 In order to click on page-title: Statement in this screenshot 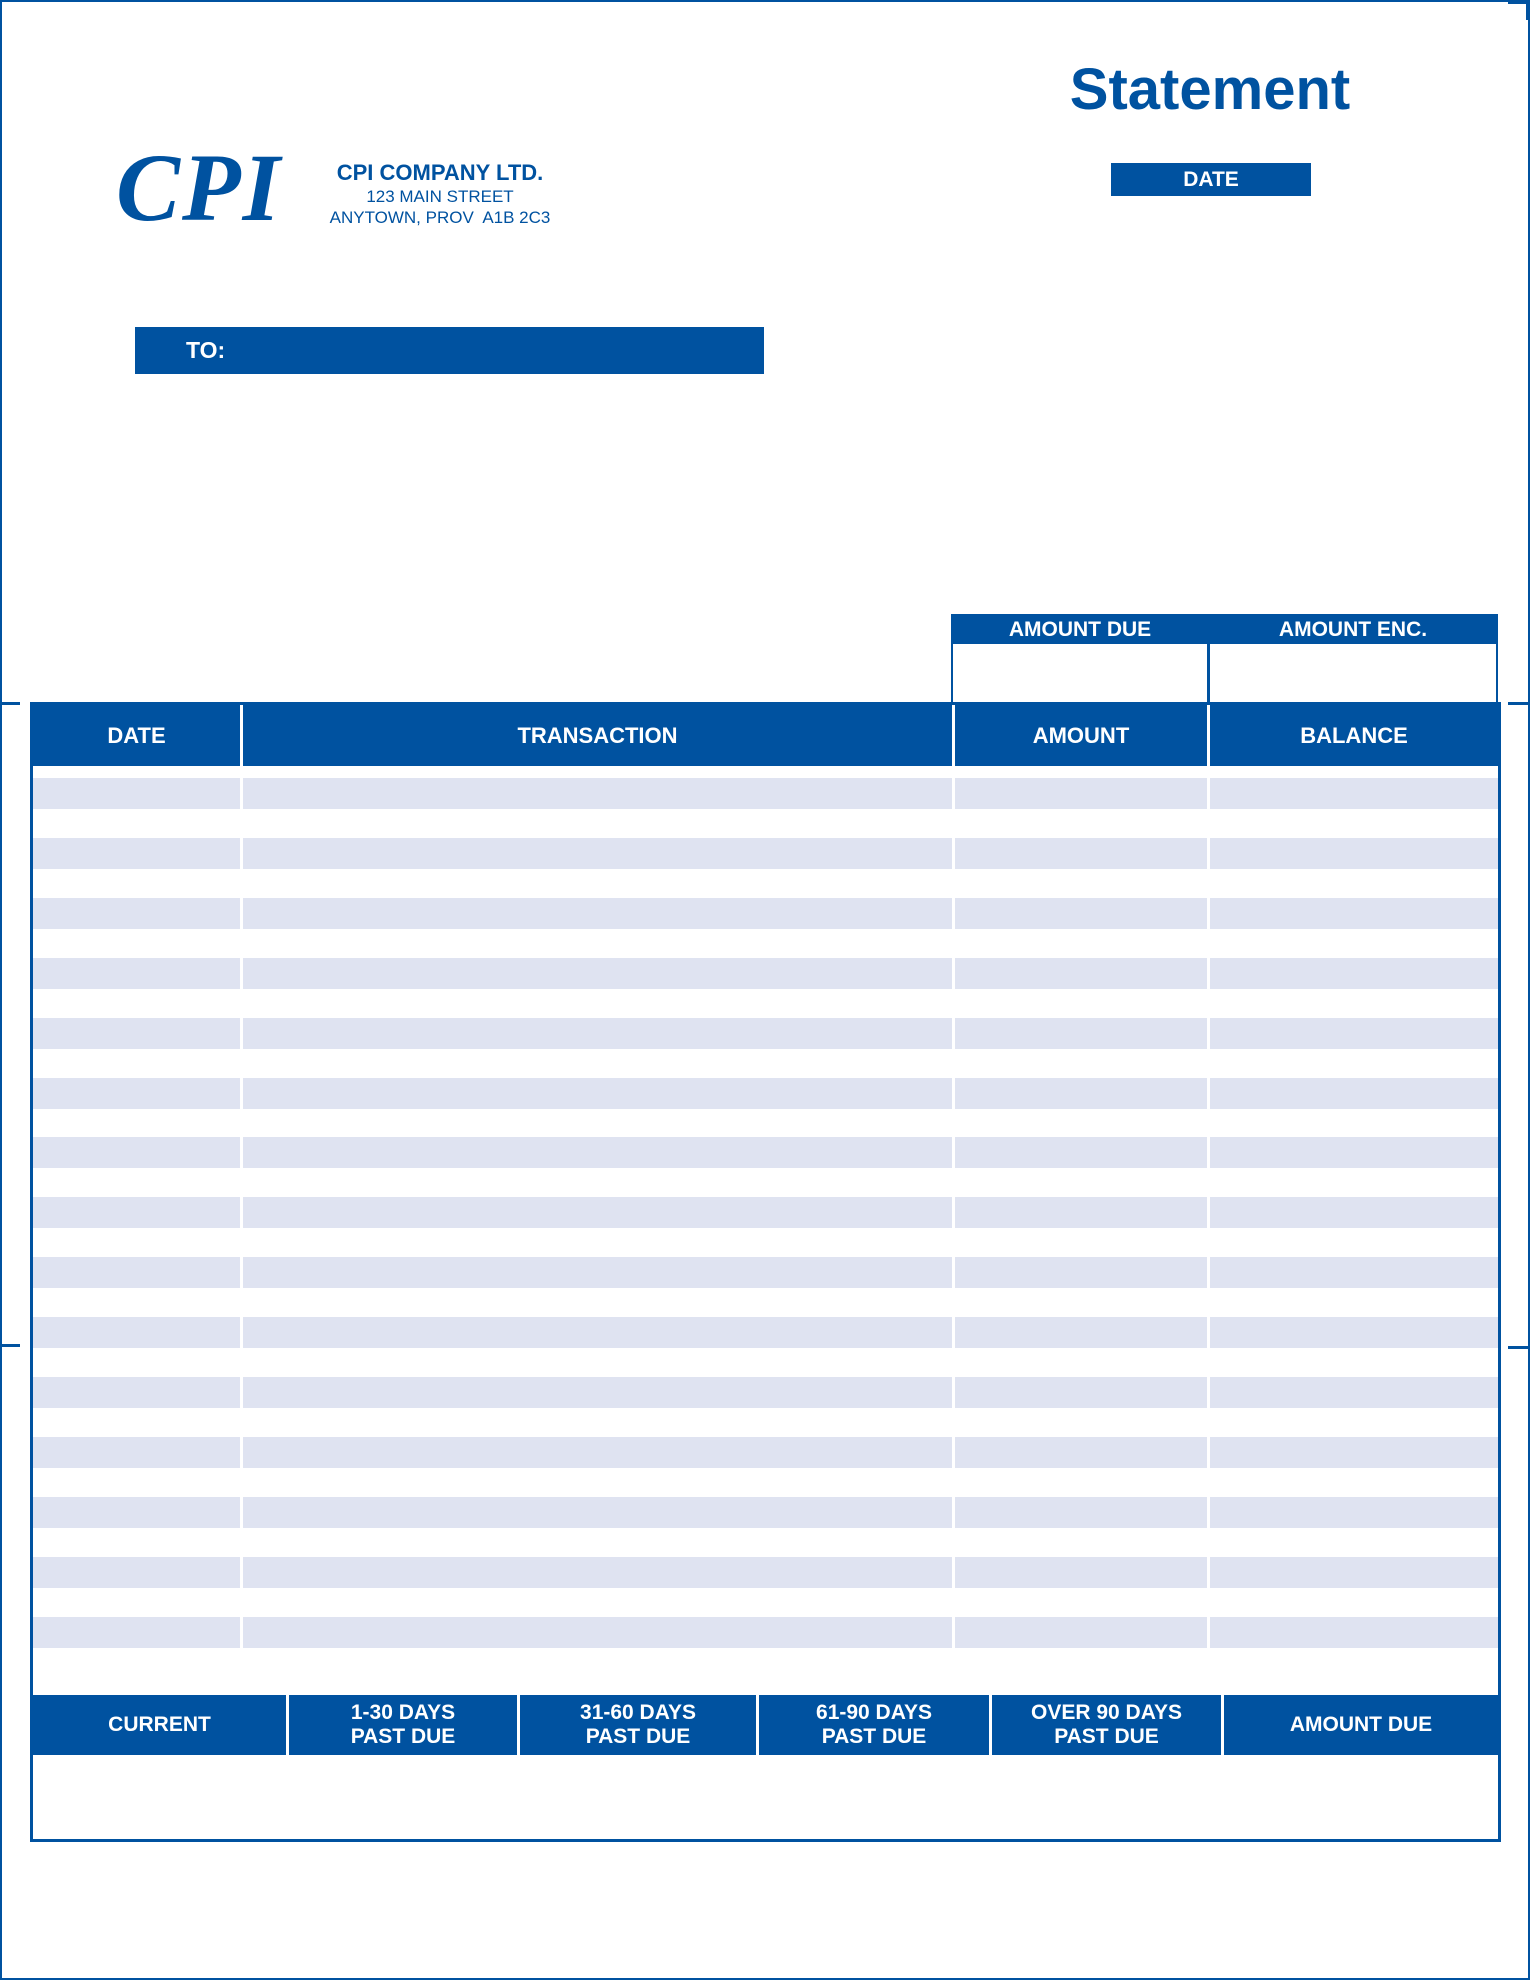, I will do `click(1210, 89)`.